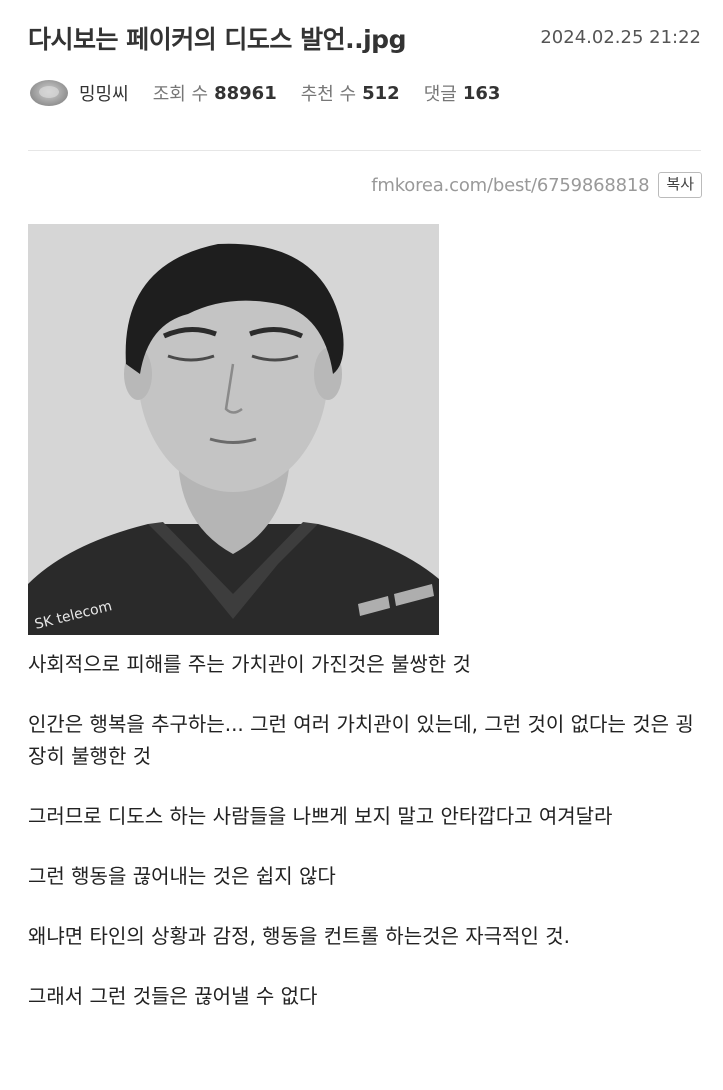 The height and width of the screenshot is (1090, 723). What do you see at coordinates (182, 876) in the screenshot?
I see `body-paragraph: 그런 행동을 끊어내는 것은 쉽지 않다` at bounding box center [182, 876].